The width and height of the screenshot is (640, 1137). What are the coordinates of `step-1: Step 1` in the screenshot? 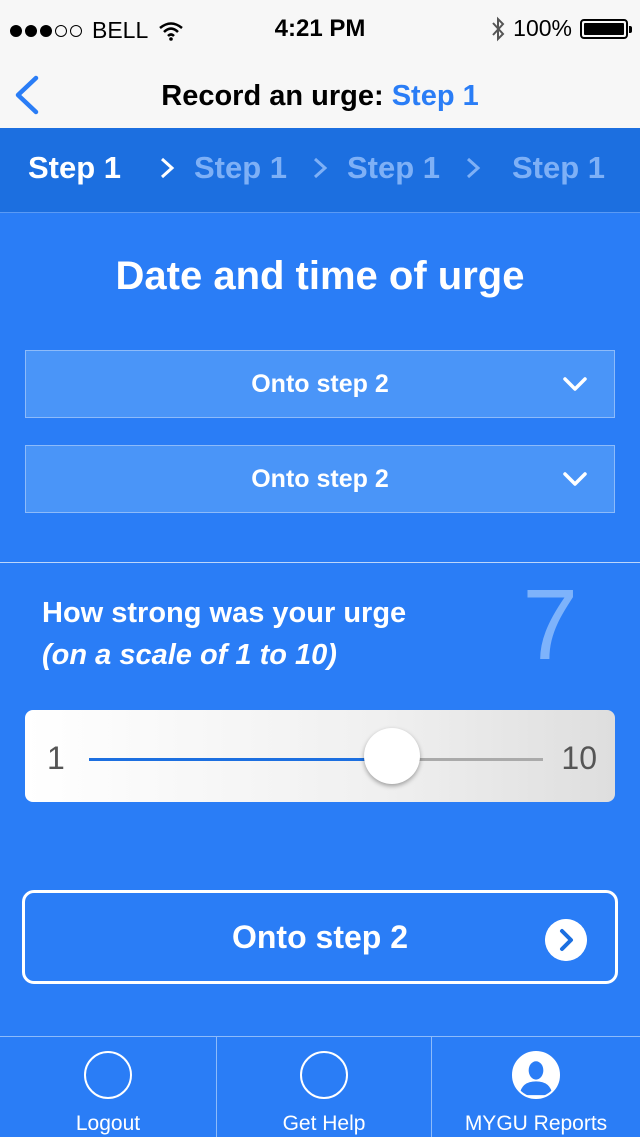 It's located at (74, 168).